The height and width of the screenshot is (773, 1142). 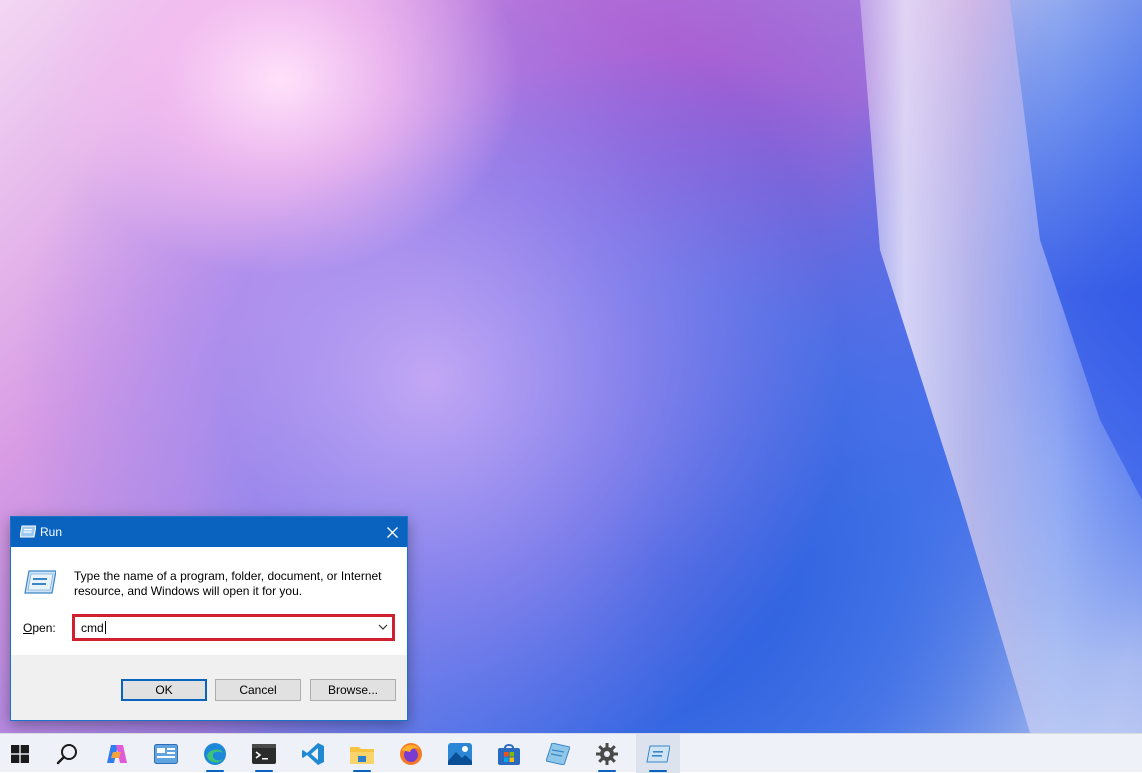 What do you see at coordinates (40, 582) in the screenshot?
I see `run-app-icon` at bounding box center [40, 582].